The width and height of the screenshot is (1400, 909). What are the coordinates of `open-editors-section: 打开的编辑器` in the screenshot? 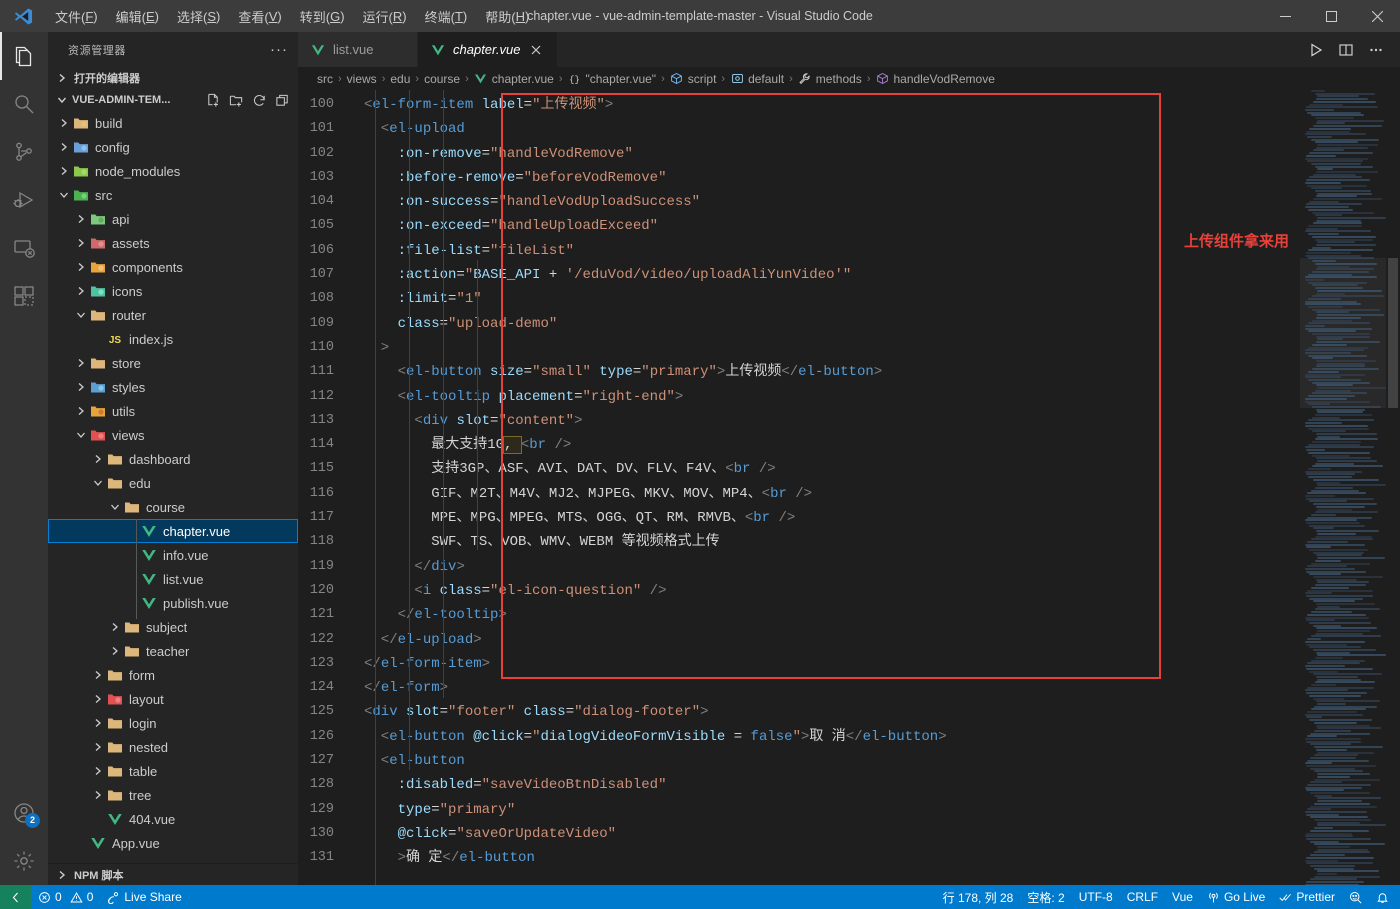 It's located at (173, 78).